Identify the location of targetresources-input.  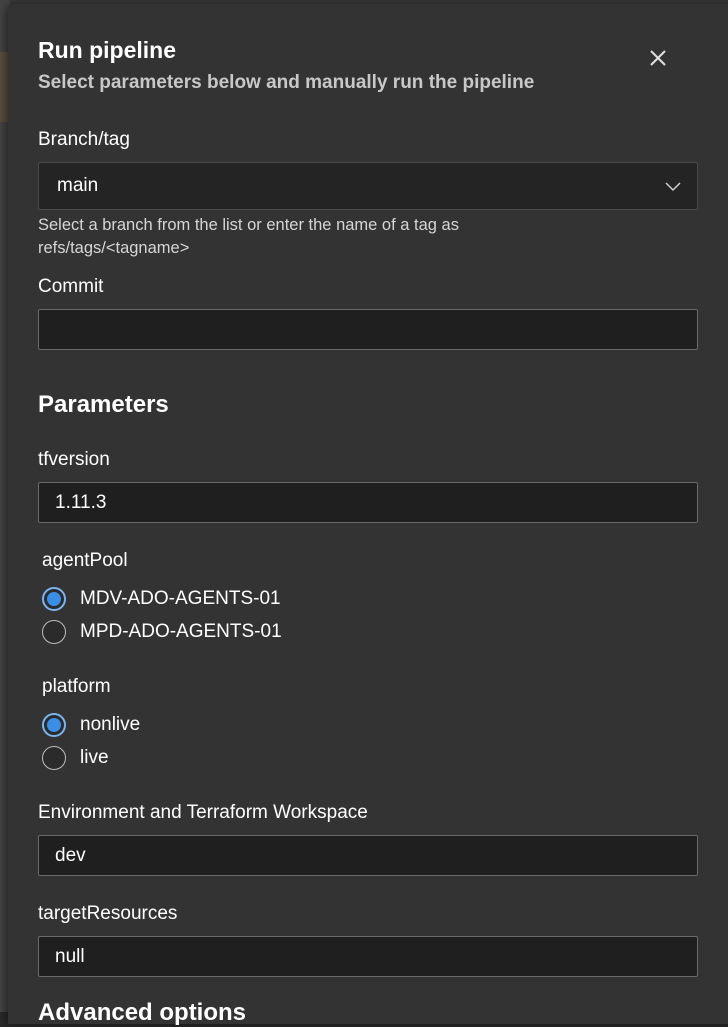
(368, 956).